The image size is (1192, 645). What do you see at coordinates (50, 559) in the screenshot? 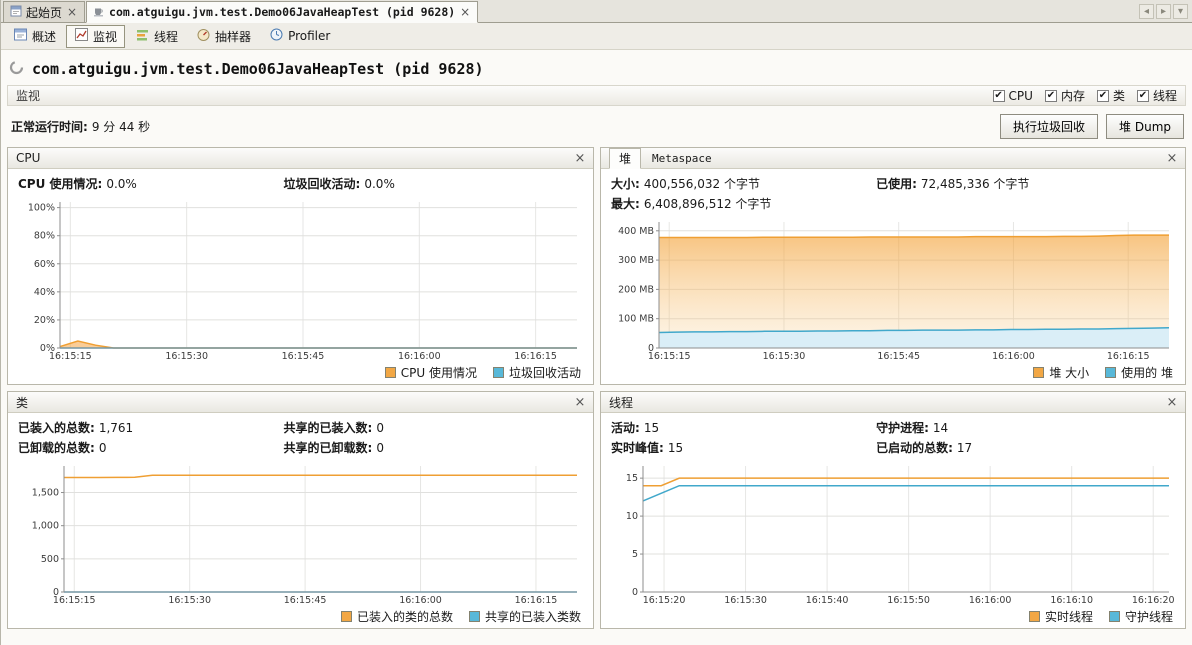
I see `svg-text: 500` at bounding box center [50, 559].